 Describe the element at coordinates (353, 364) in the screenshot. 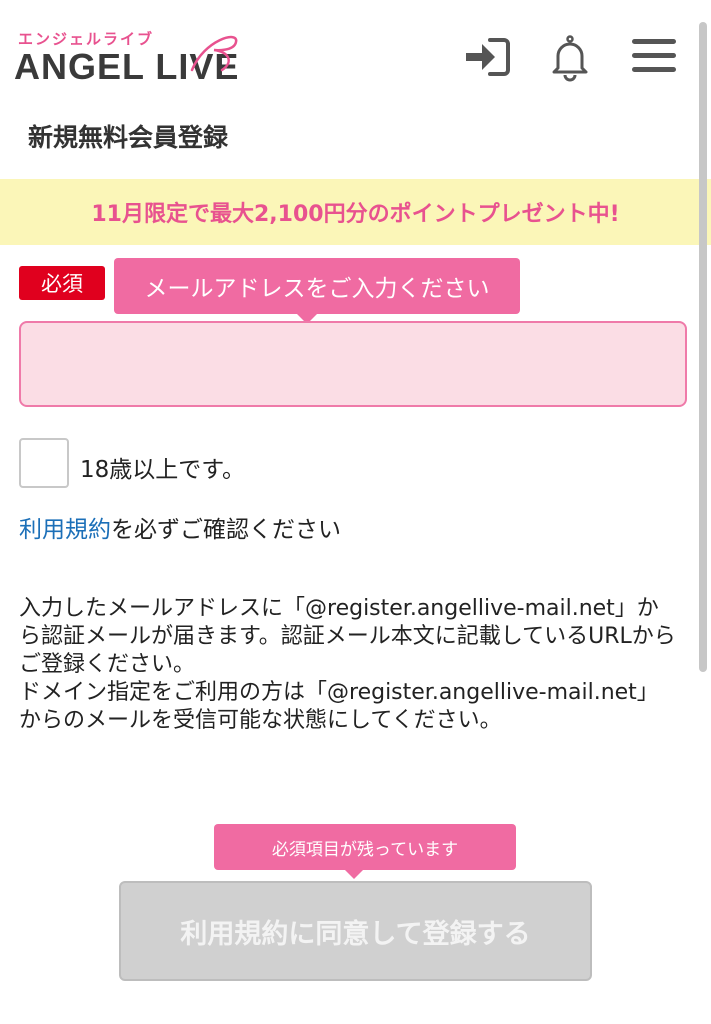

I see `email-input` at that location.